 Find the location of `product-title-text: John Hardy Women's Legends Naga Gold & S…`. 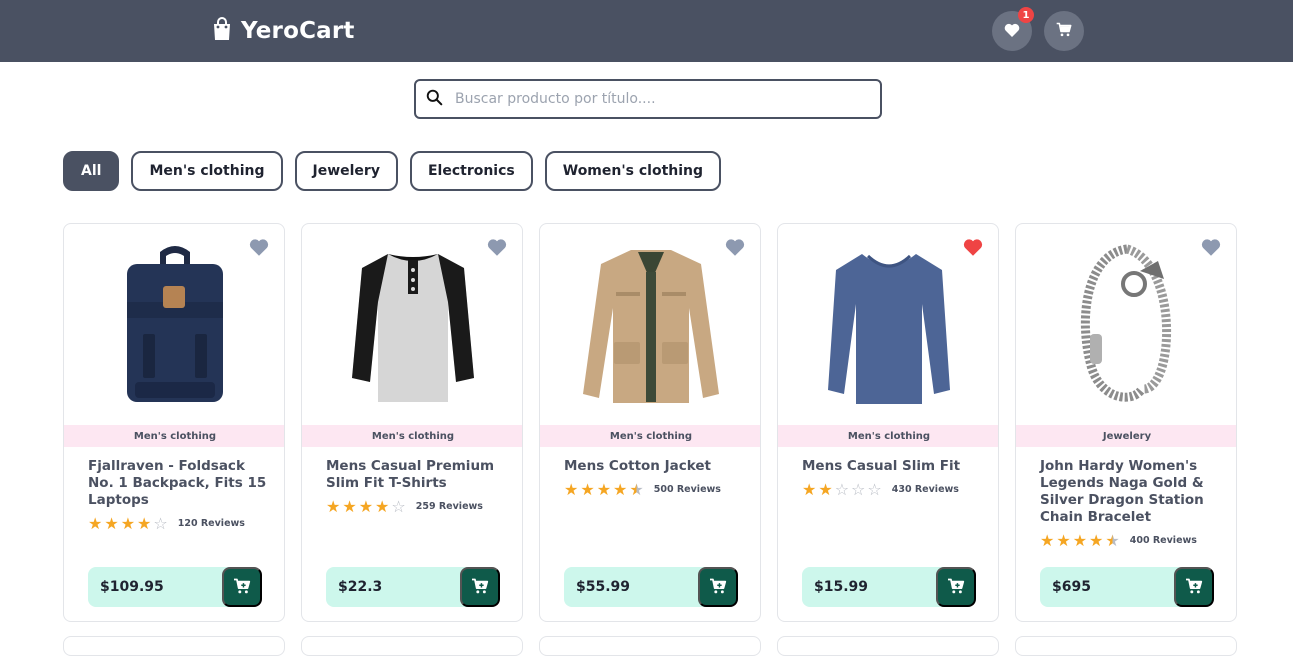

product-title-text: John Hardy Women's Legends Naga Gold & S… is located at coordinates (1122, 491).